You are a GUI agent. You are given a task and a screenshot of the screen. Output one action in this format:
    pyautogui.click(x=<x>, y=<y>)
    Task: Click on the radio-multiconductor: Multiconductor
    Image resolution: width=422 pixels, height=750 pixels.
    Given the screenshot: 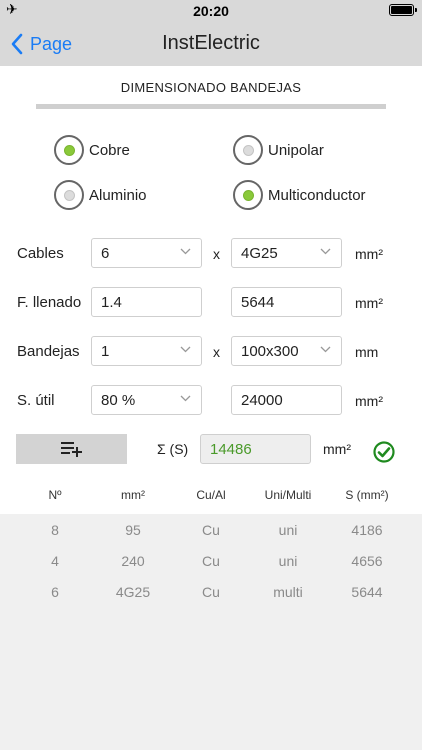 What is the action you would take?
    pyautogui.click(x=299, y=195)
    